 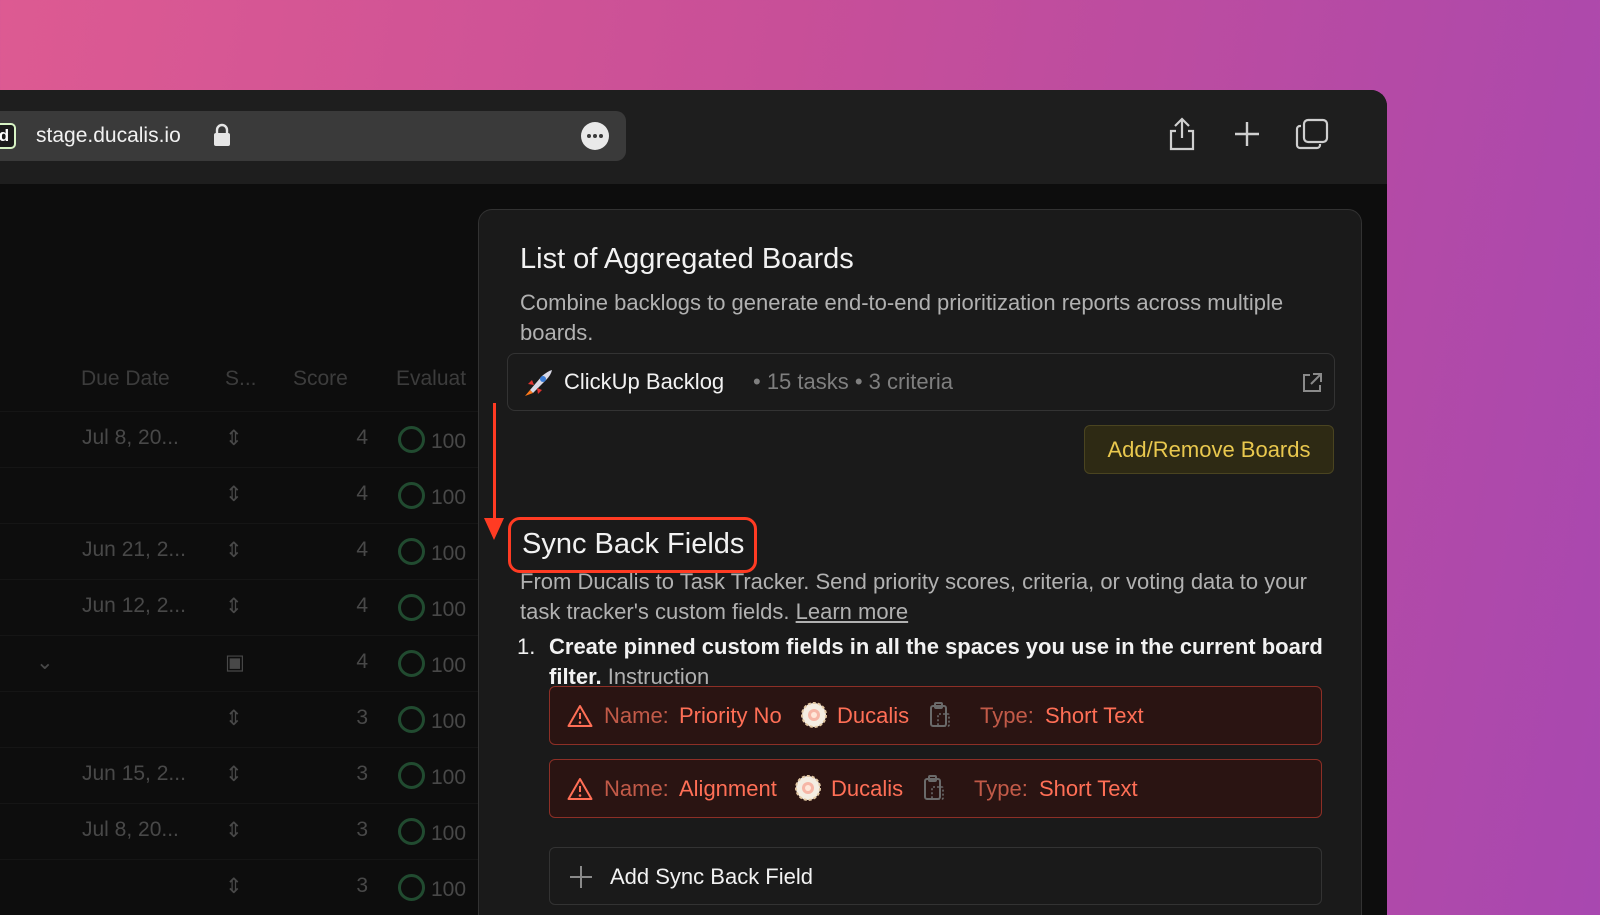 I want to click on table-row: Jul 8, 20... ⇕ 3 100, so click(x=240, y=831).